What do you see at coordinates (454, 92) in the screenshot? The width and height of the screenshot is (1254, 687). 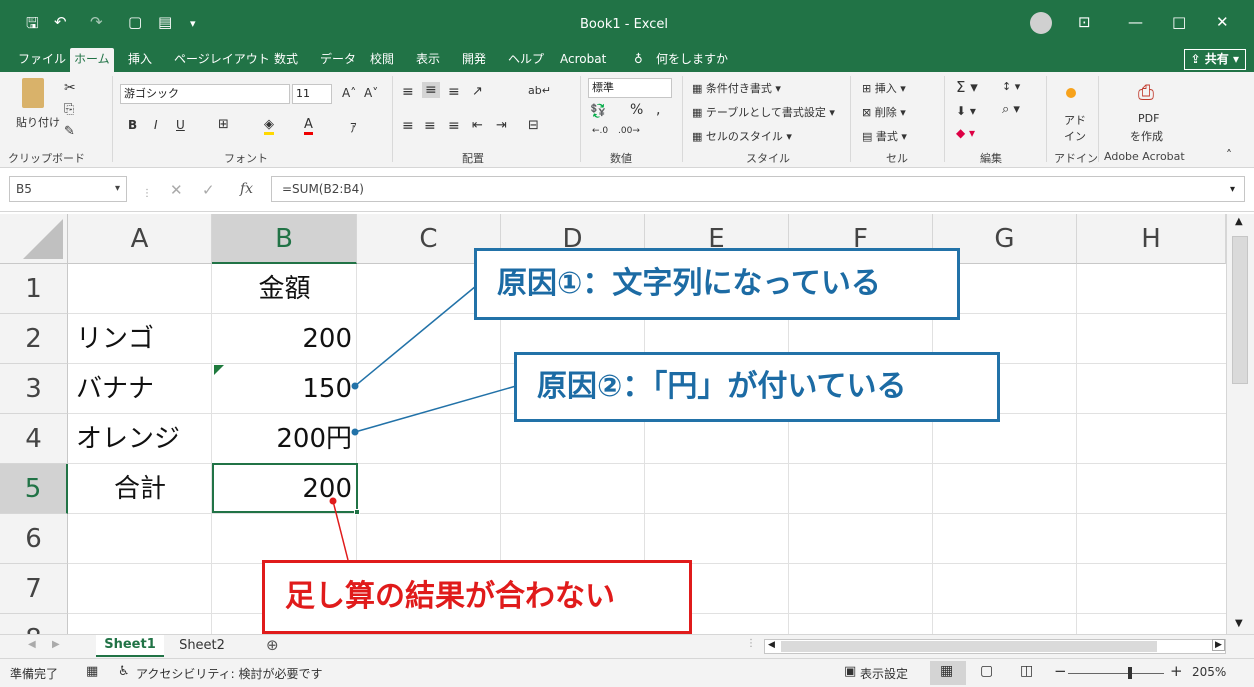 I see `align-bottom-icon: ≡` at bounding box center [454, 92].